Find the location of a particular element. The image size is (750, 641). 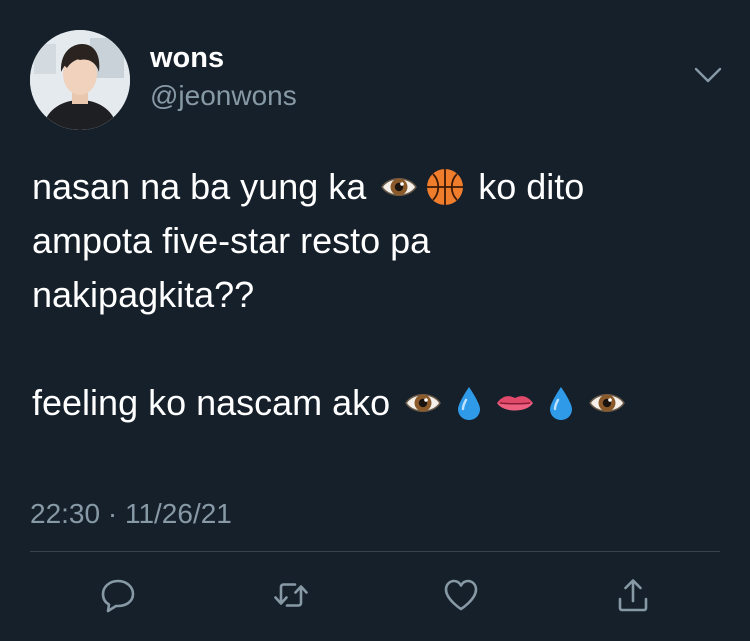

tweet-text-line: feeling ko nascam ako is located at coordinates (377, 403).